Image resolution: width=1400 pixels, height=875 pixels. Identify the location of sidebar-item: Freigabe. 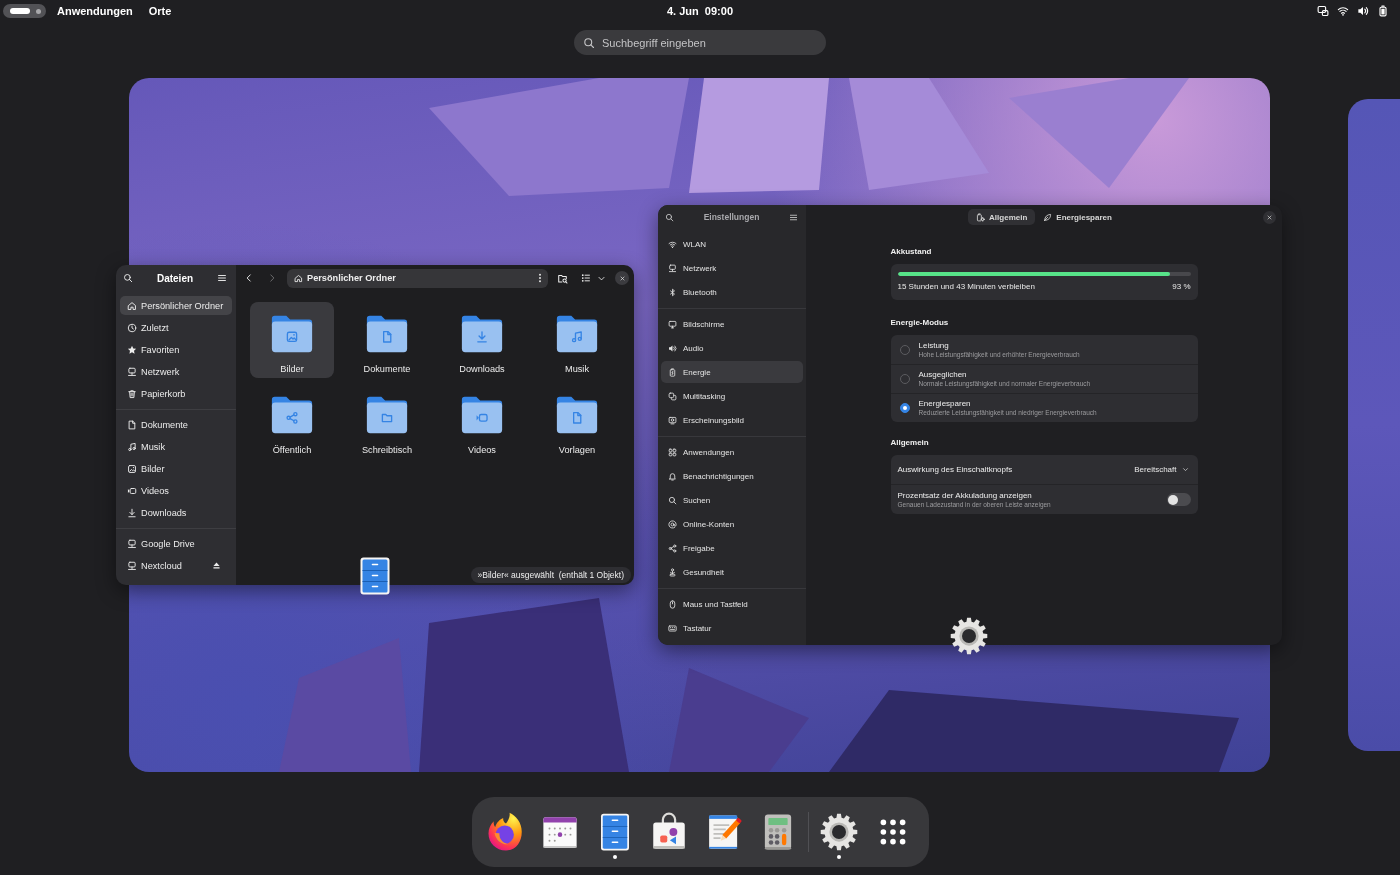
(732, 548).